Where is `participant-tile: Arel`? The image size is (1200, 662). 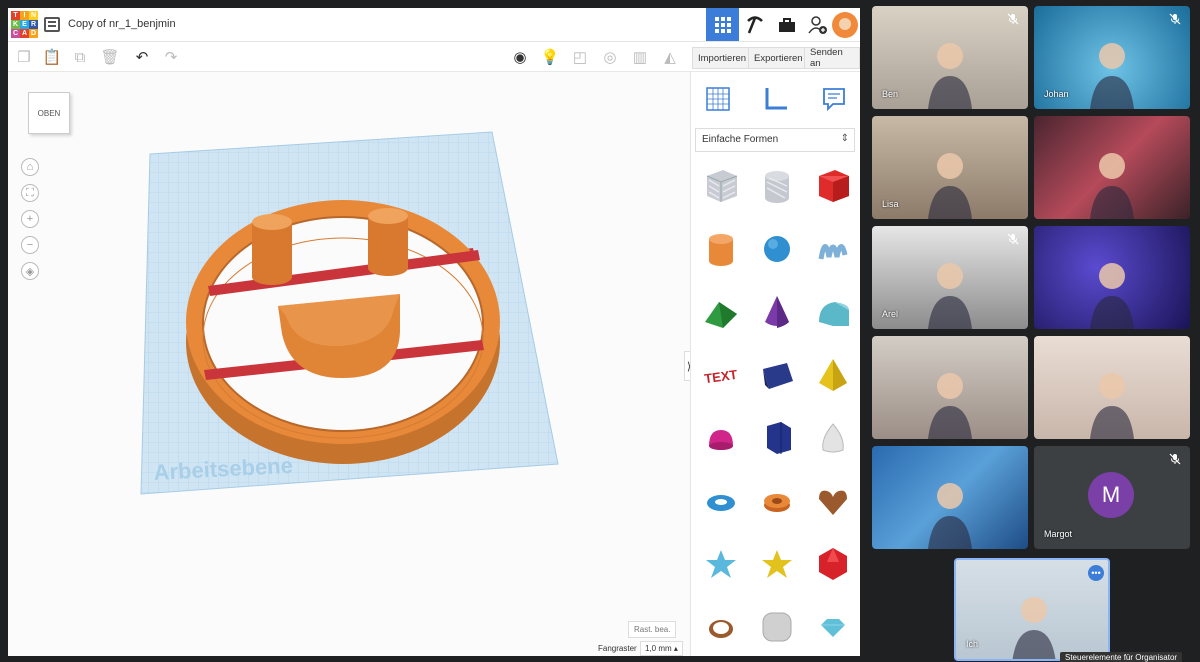 participant-tile: Arel is located at coordinates (950, 277).